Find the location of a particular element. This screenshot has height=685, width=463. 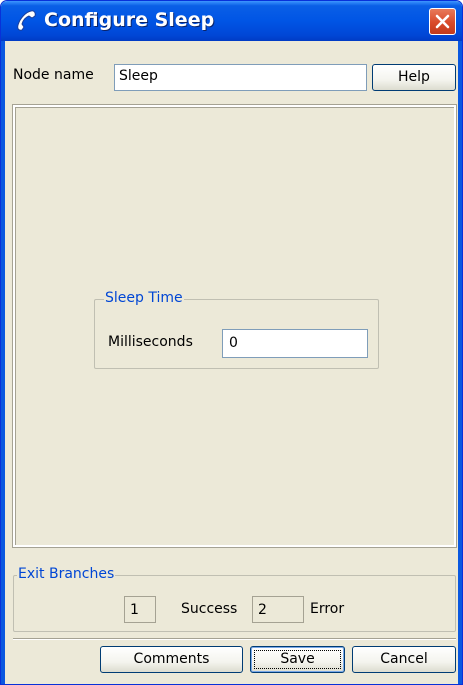

node-name-label: Node name is located at coordinates (53, 75).